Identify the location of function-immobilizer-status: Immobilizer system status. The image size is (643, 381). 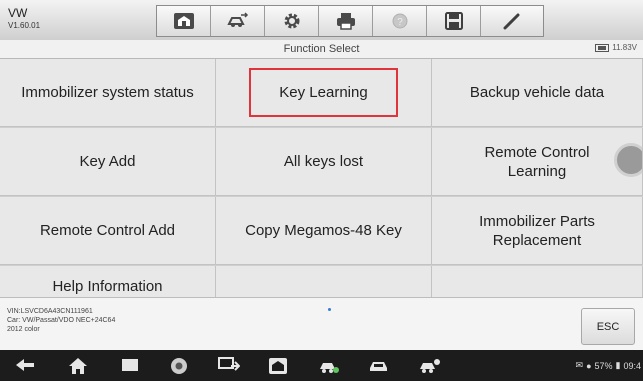
(108, 93).